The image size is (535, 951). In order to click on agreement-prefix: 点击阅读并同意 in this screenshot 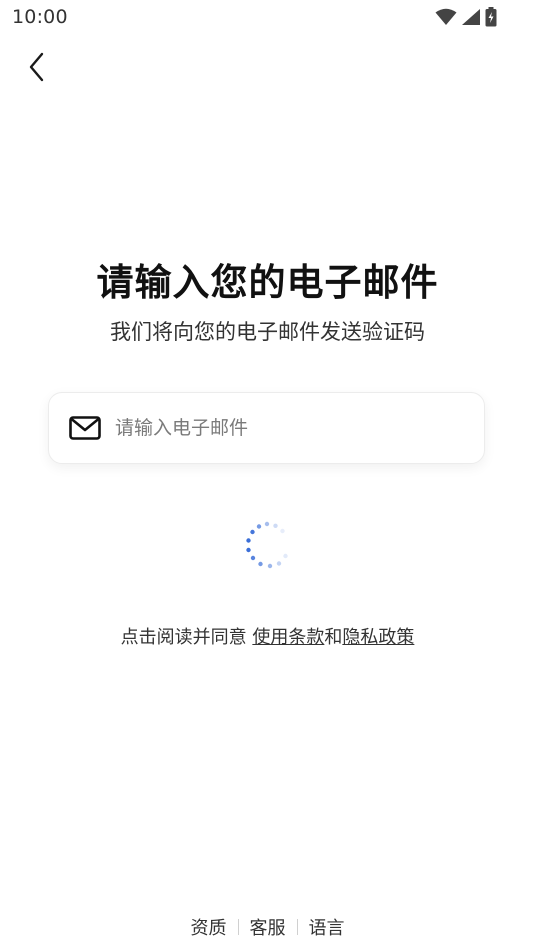, I will do `click(186, 637)`.